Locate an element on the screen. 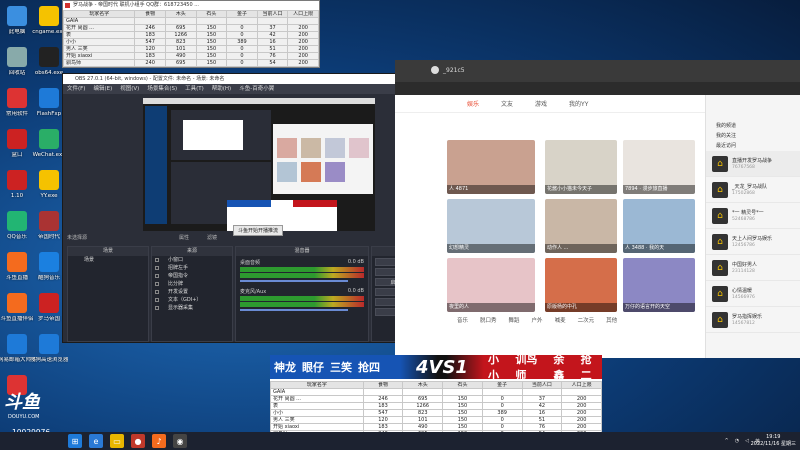  properties-button: 属性 is located at coordinates (184, 237).